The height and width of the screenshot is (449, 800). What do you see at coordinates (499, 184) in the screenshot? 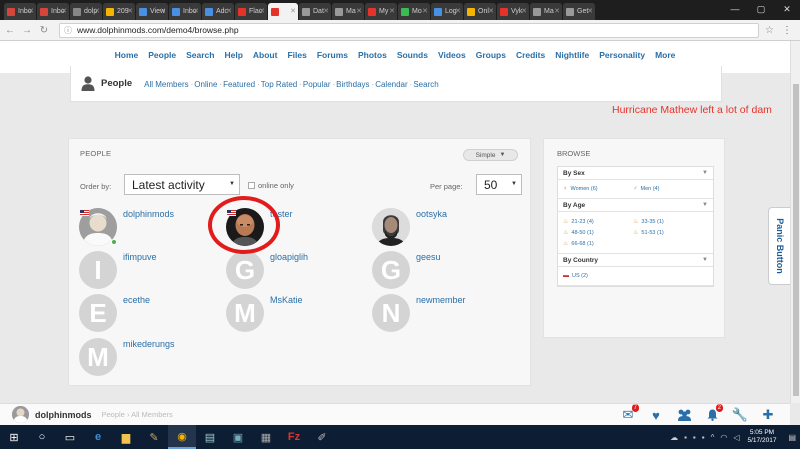
I see `per-page-select: 50 ▼` at bounding box center [499, 184].